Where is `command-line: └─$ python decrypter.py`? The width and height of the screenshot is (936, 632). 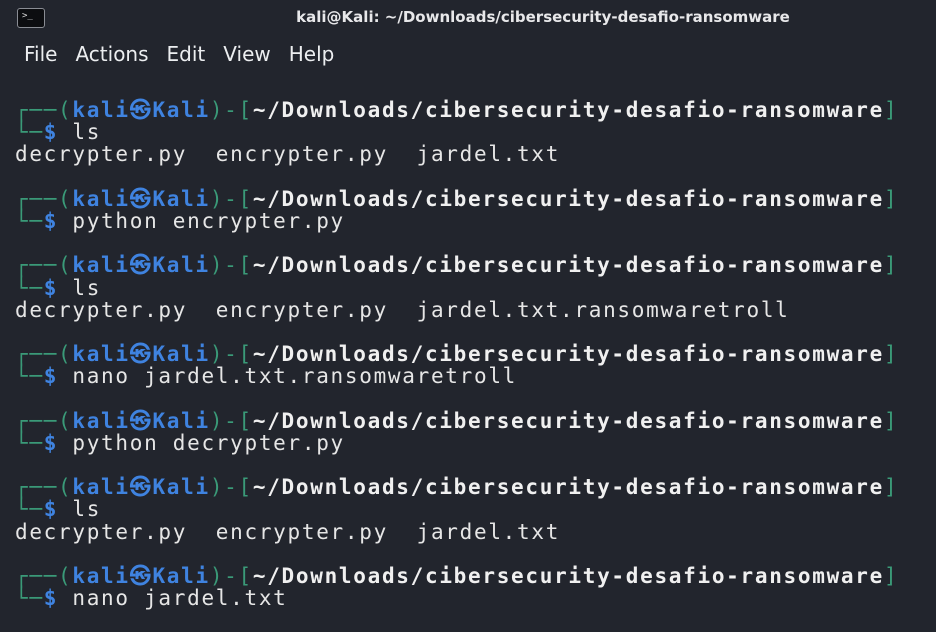 command-line: └─$ python decrypter.py is located at coordinates (180, 442).